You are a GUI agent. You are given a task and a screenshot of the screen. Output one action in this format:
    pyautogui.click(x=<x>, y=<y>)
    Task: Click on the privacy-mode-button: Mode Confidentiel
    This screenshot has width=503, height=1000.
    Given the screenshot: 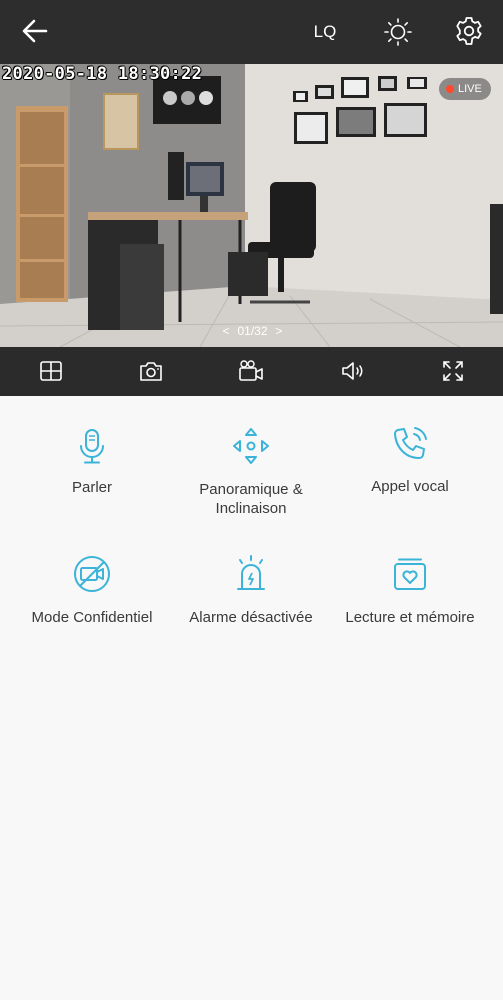 What is the action you would take?
    pyautogui.click(x=92, y=590)
    